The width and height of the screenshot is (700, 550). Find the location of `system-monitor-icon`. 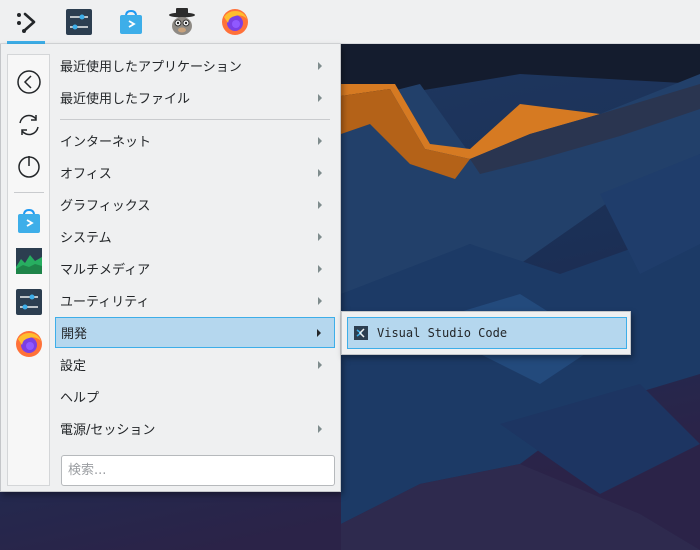

system-monitor-icon is located at coordinates (29, 261).